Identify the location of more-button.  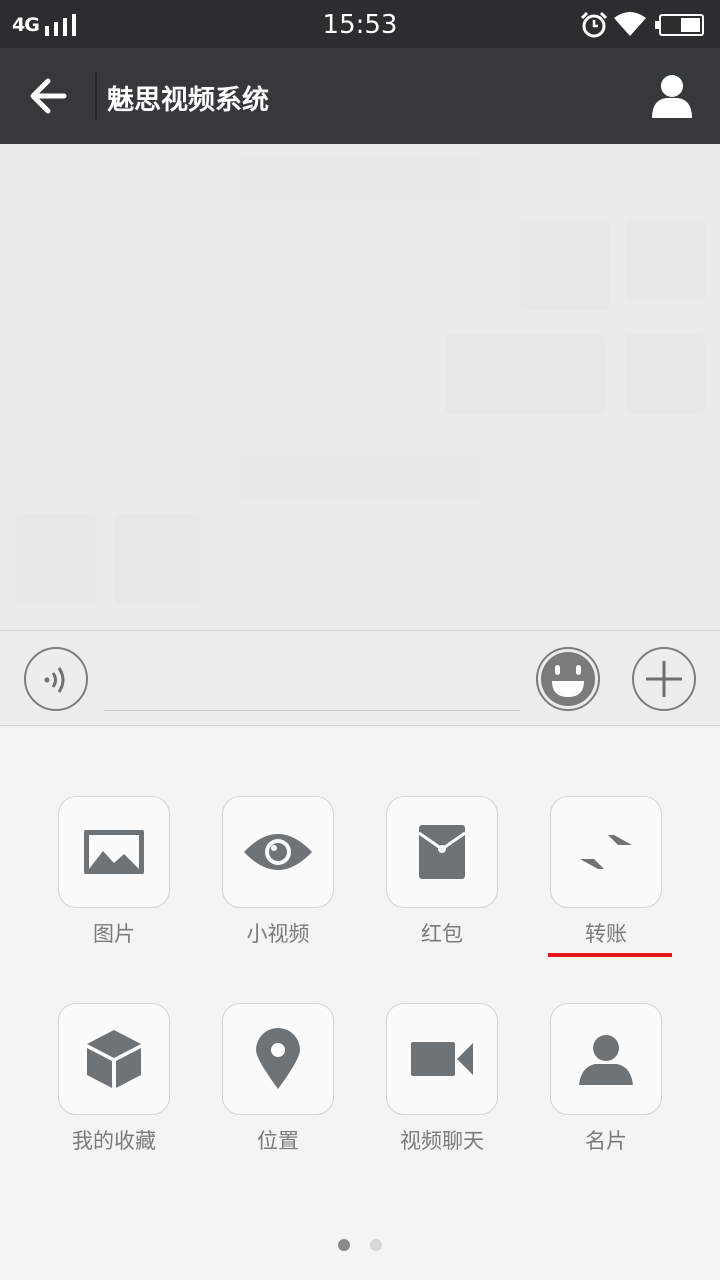
(664, 679).